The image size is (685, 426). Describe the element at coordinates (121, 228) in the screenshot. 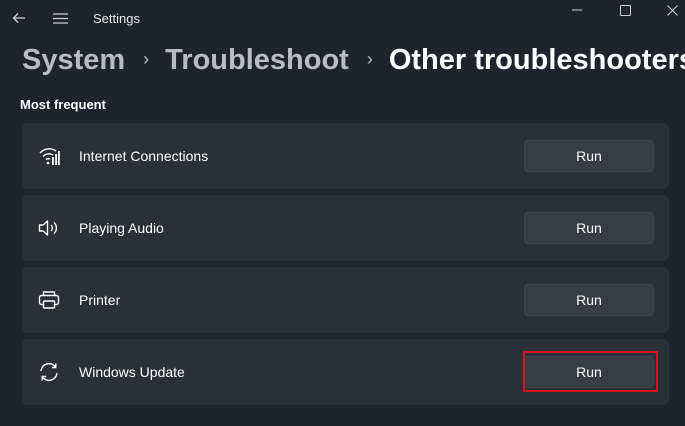

I see `troubleshooter-label: Playing Audio` at that location.